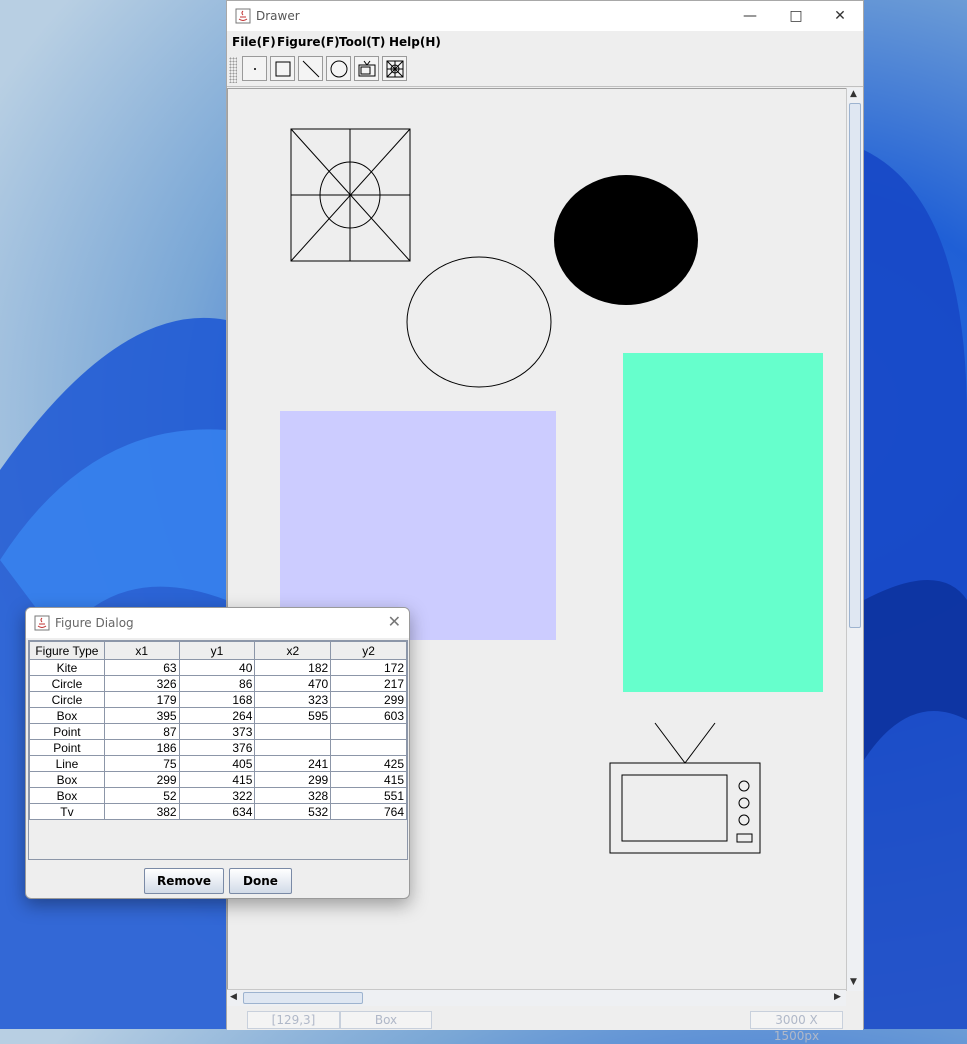 Image resolution: width=967 pixels, height=1044 pixels. What do you see at coordinates (626, 240) in the screenshot?
I see `filled-circle-figure` at bounding box center [626, 240].